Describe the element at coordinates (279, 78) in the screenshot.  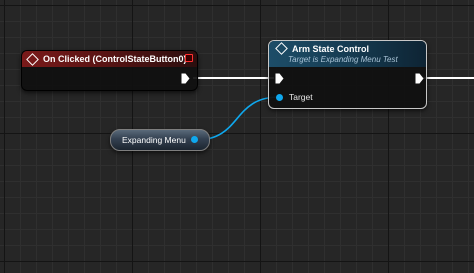
I see `exec-input-pin` at that location.